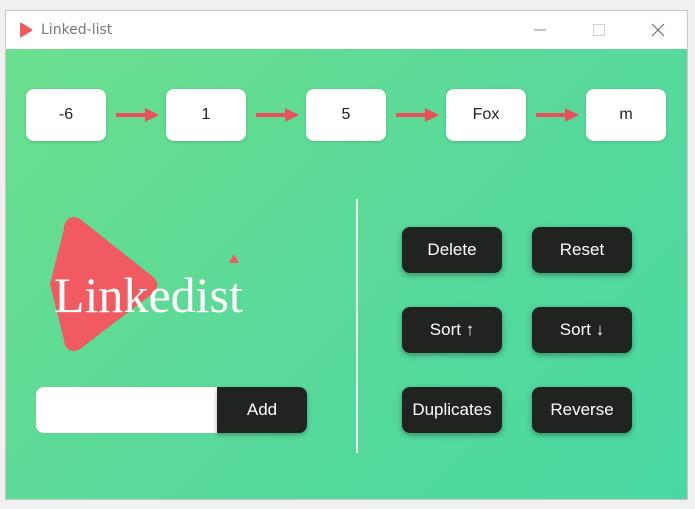  I want to click on sort-descending-button: Sort ↓, so click(582, 330).